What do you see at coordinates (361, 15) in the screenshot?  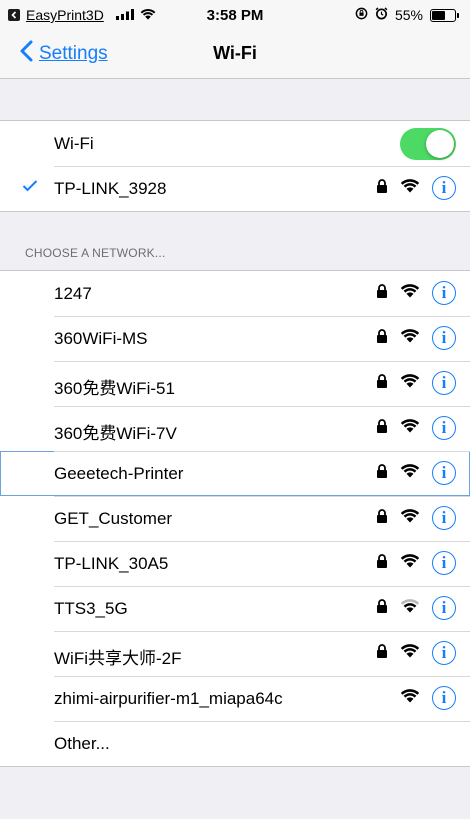 I see `rotation-lock-icon` at bounding box center [361, 15].